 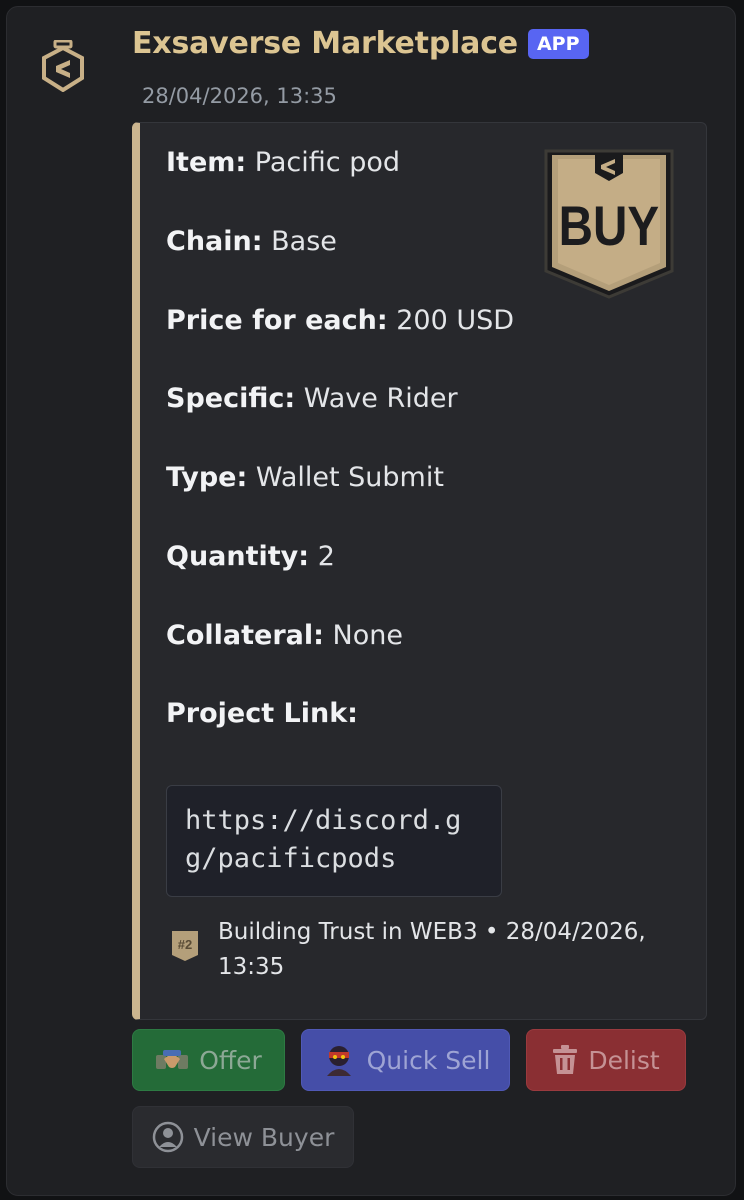 I want to click on field-project-link: Project Link:, so click(x=262, y=713).